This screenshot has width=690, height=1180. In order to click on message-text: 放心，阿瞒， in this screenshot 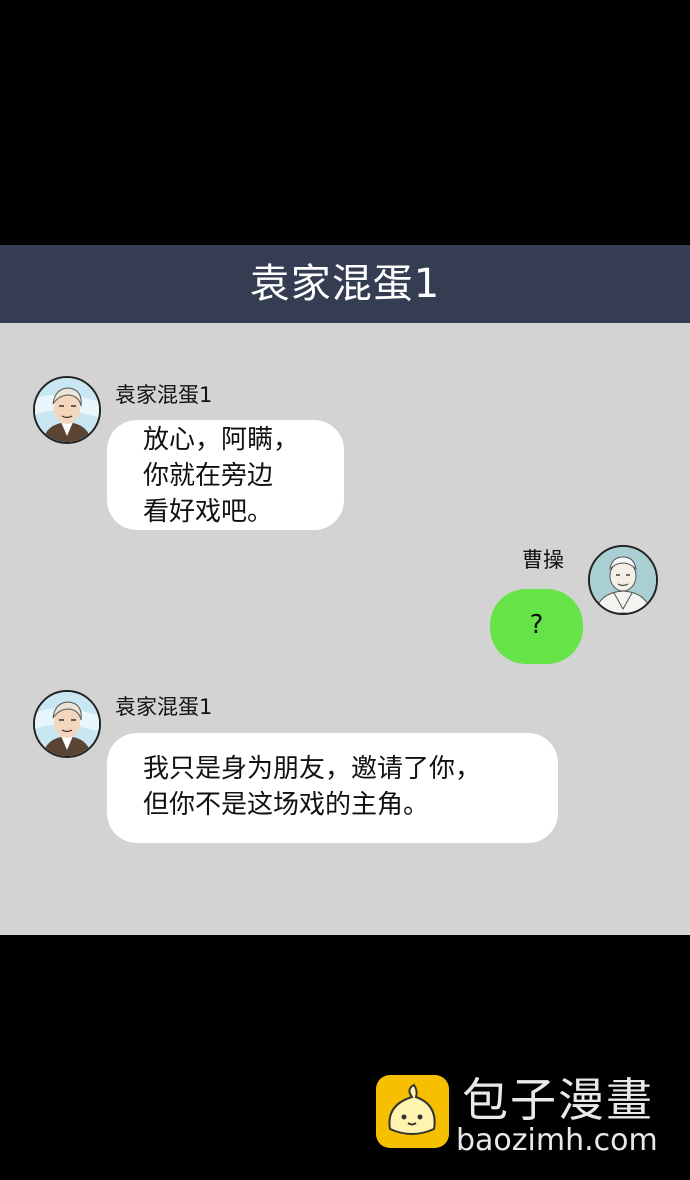, I will do `click(221, 440)`.